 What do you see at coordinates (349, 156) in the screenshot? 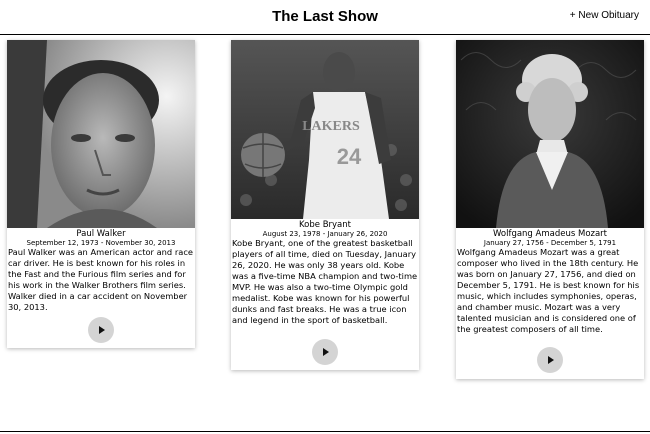
I see `svg-text: 24` at bounding box center [349, 156].